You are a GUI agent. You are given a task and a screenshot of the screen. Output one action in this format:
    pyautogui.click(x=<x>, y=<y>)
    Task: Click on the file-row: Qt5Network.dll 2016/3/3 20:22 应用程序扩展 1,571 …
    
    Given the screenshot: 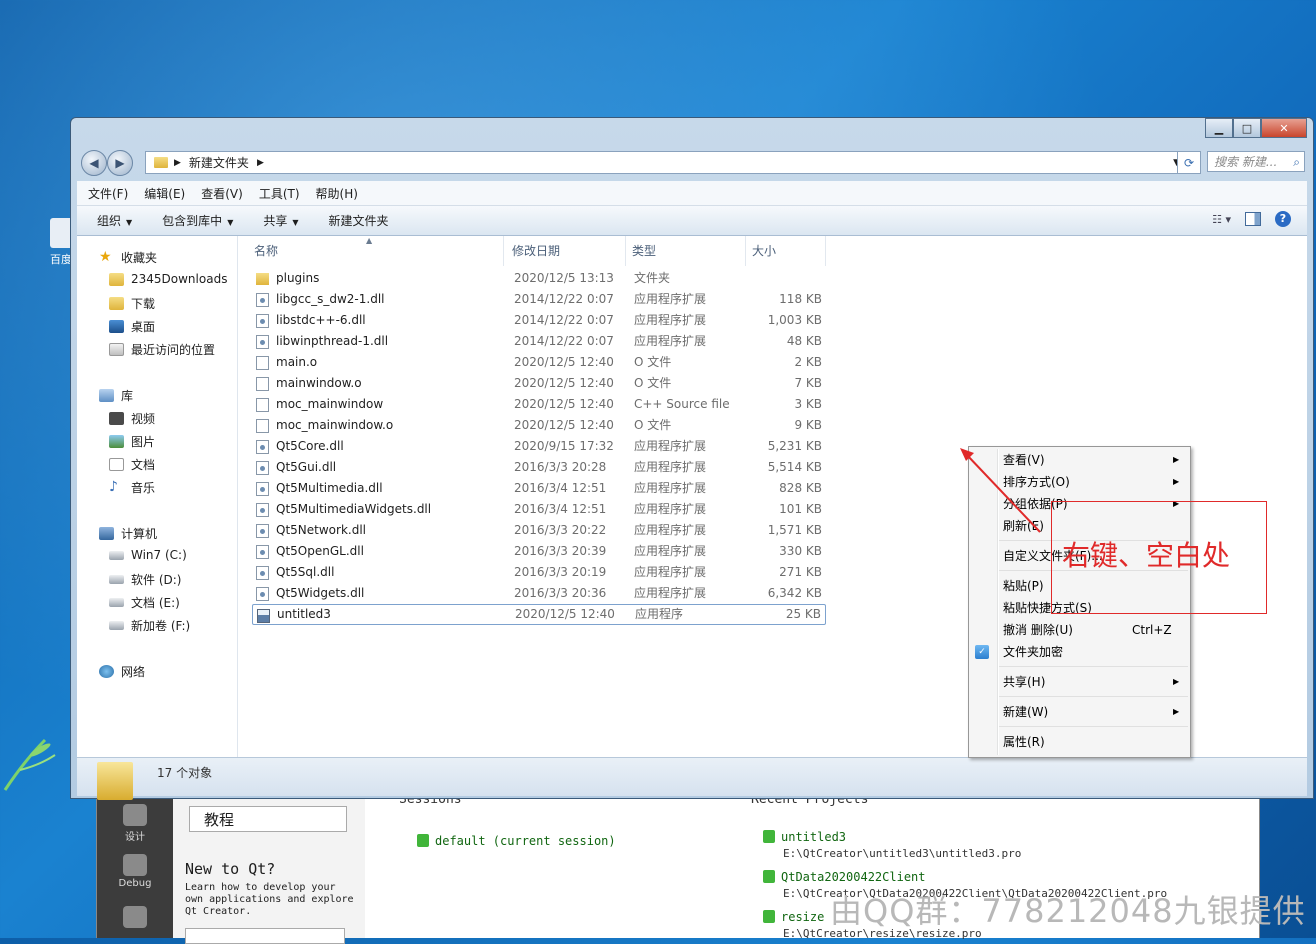 What is the action you would take?
    pyautogui.click(x=539, y=530)
    